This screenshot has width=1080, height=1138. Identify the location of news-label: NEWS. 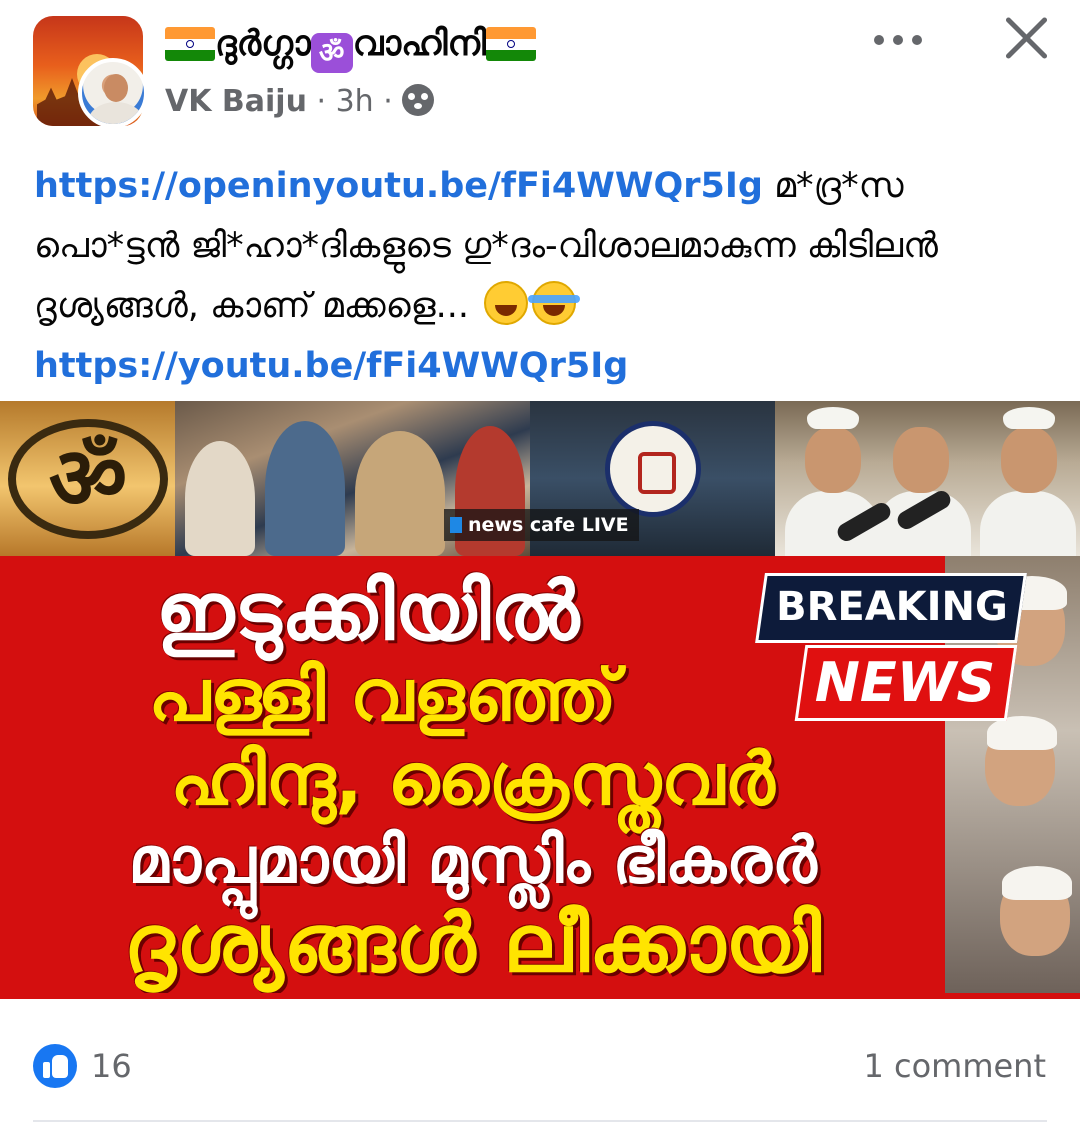
(905, 682).